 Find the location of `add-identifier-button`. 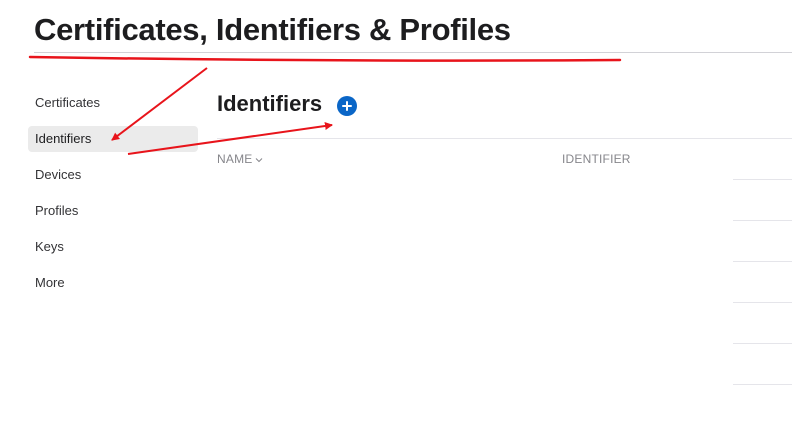

add-identifier-button is located at coordinates (347, 106).